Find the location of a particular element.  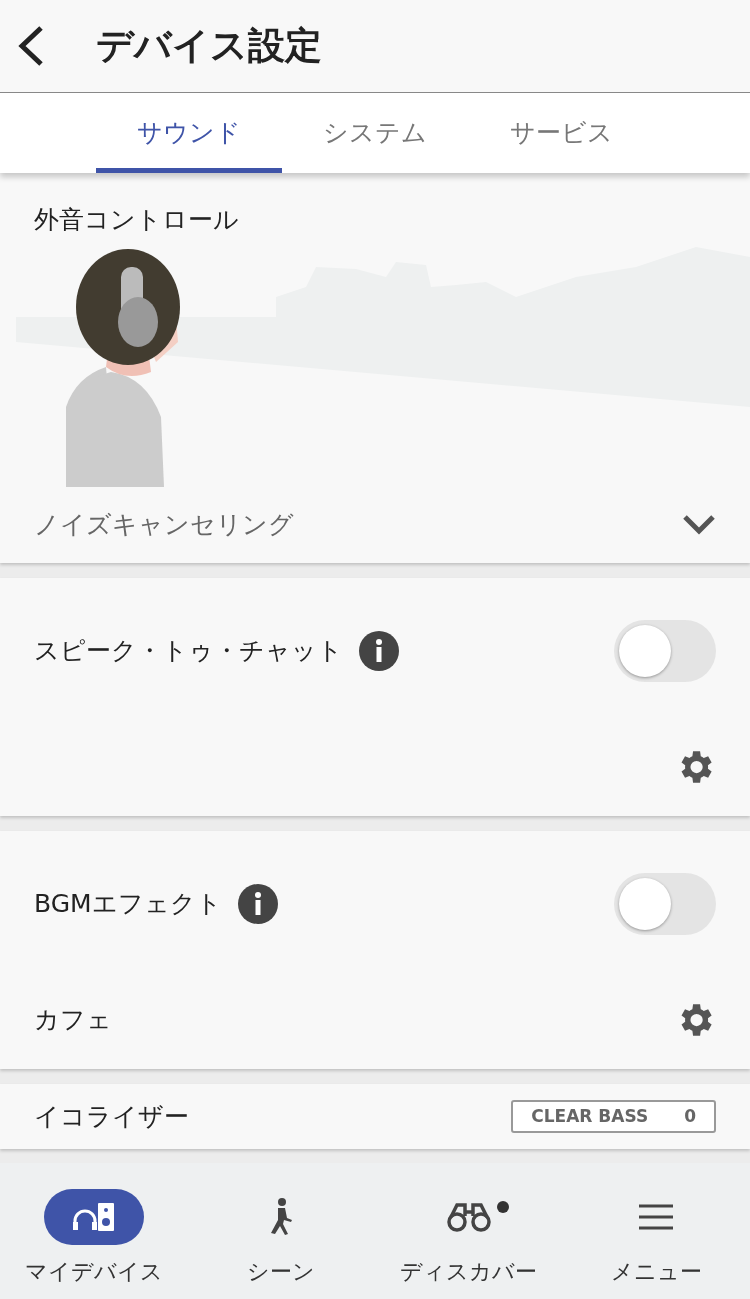

nav-tab: メニュー is located at coordinates (656, 1231).